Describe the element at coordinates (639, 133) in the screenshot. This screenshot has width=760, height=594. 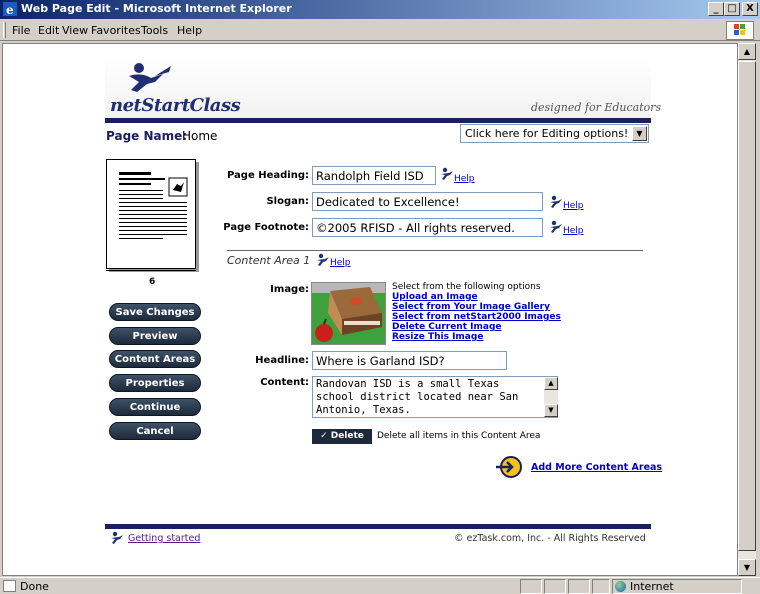
I see `chevron-down-icon: ▼` at that location.